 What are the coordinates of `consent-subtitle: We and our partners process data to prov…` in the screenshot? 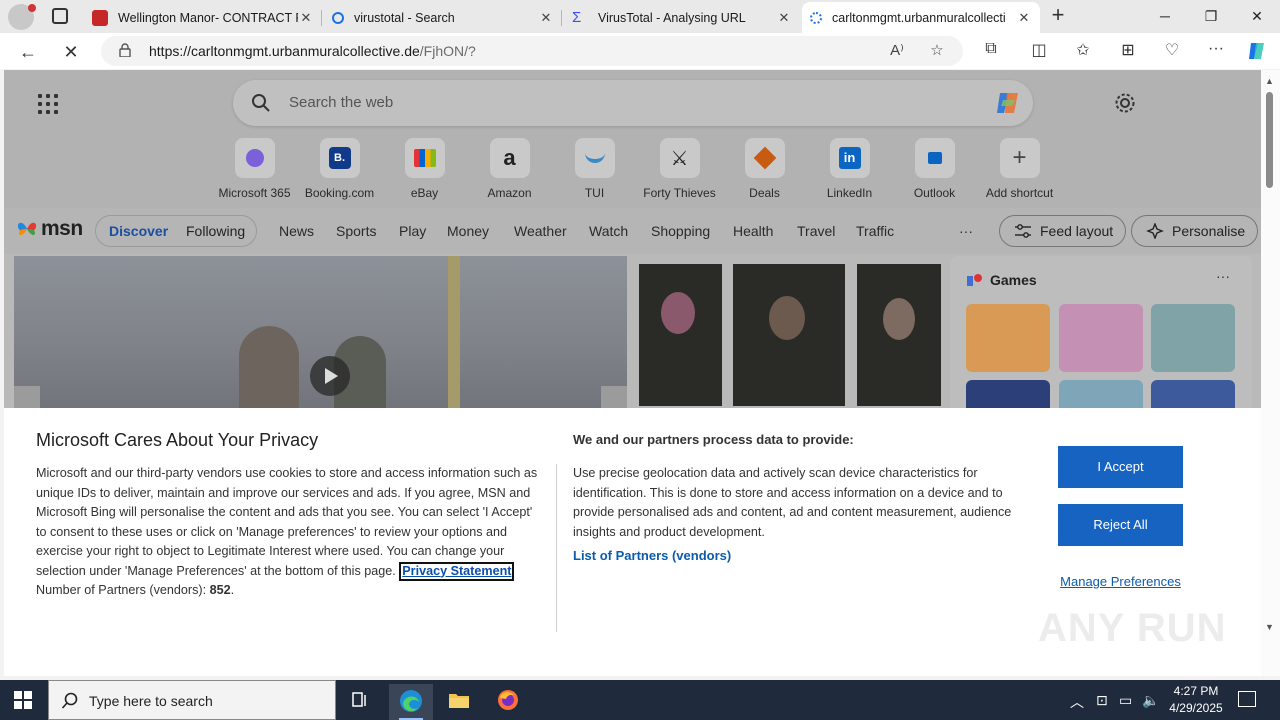 It's located at (713, 439).